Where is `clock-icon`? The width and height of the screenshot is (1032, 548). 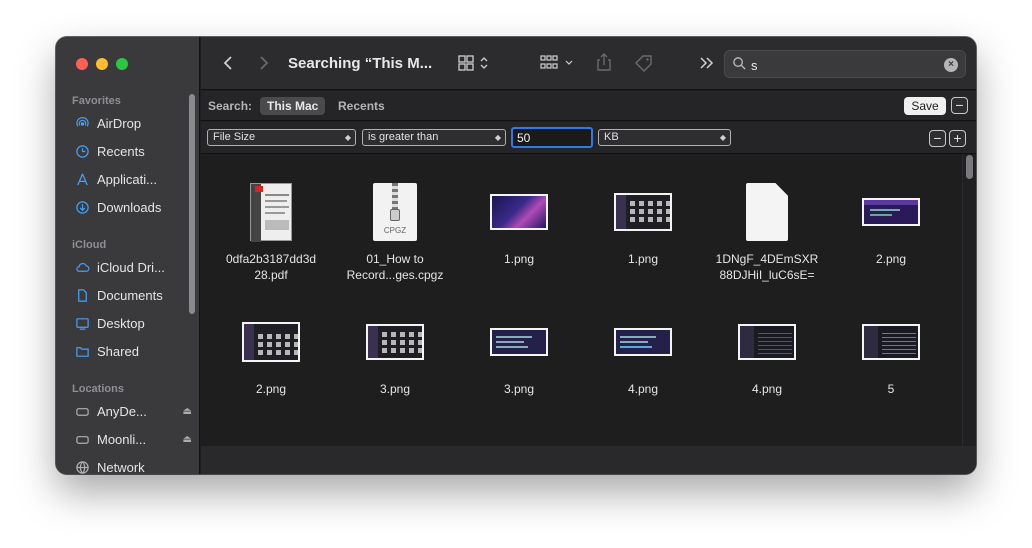 clock-icon is located at coordinates (82, 151).